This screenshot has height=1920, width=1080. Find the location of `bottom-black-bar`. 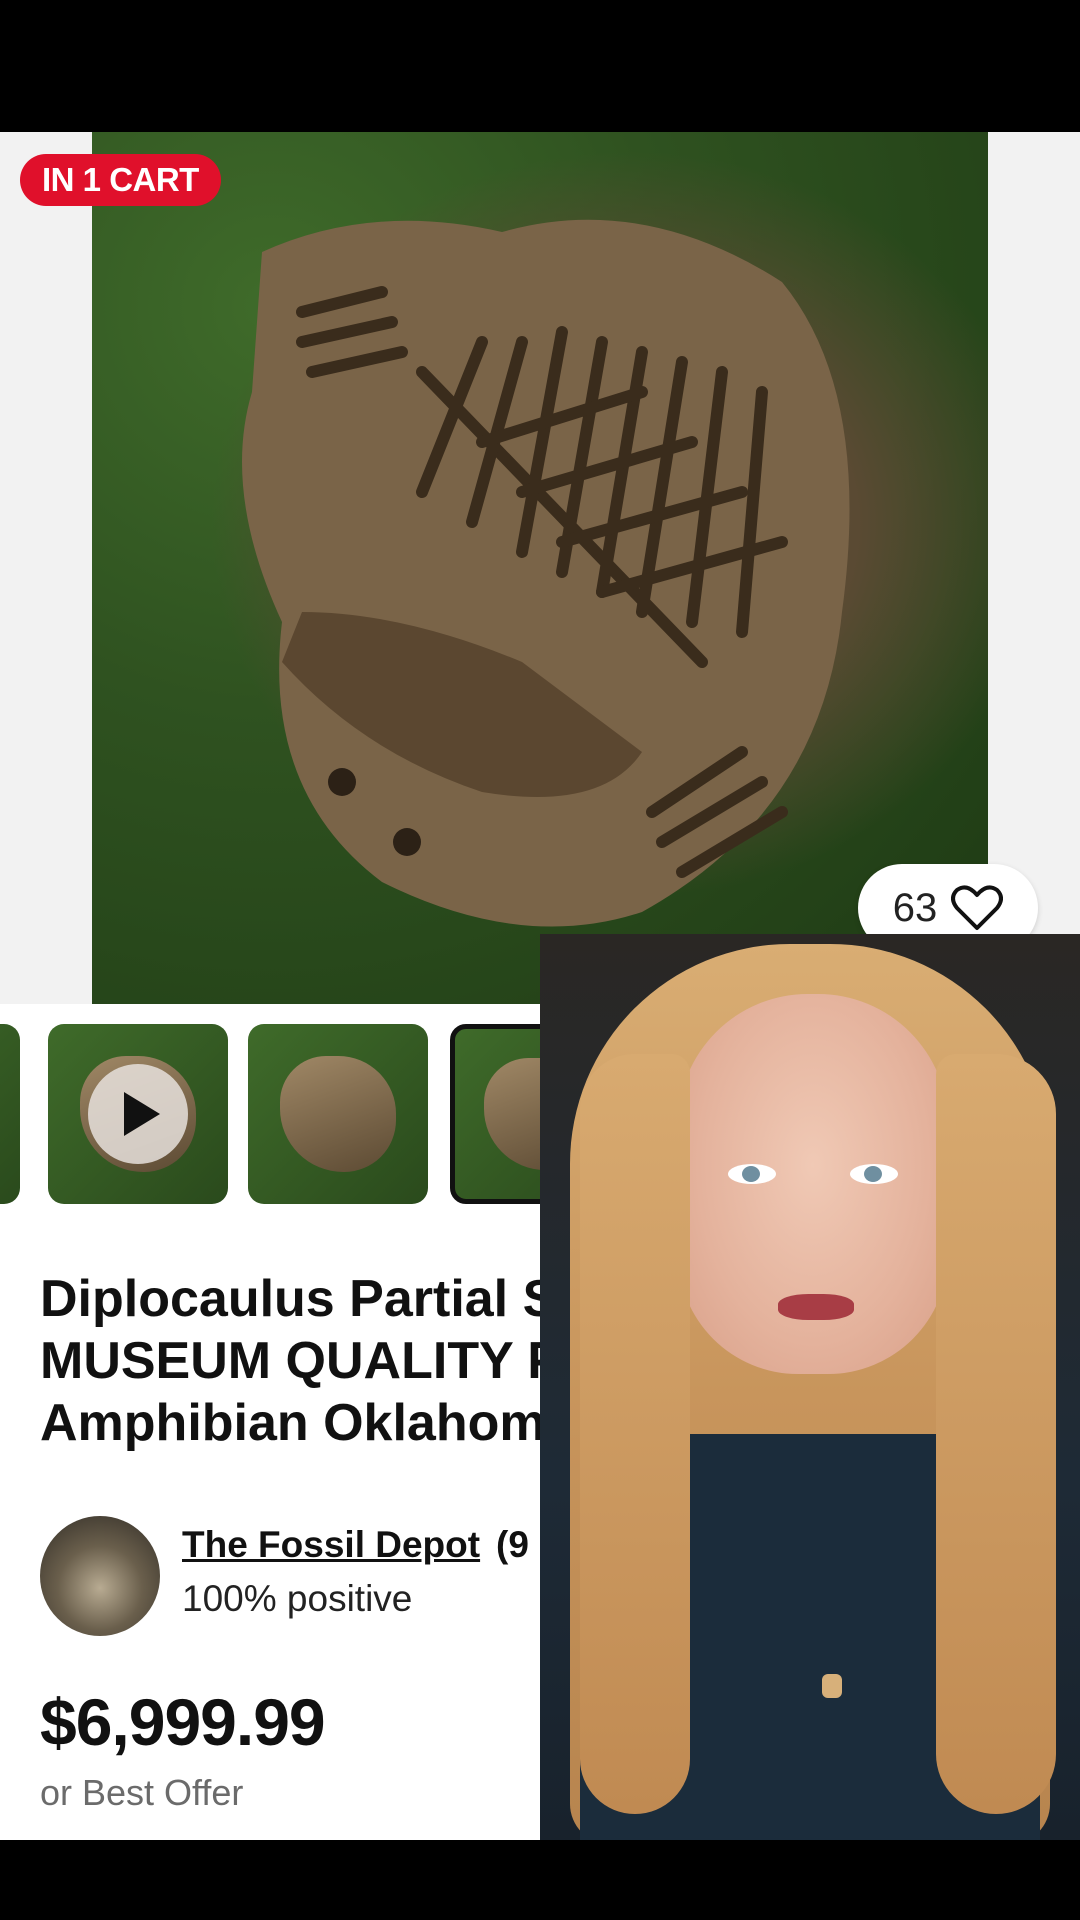

bottom-black-bar is located at coordinates (540, 1880).